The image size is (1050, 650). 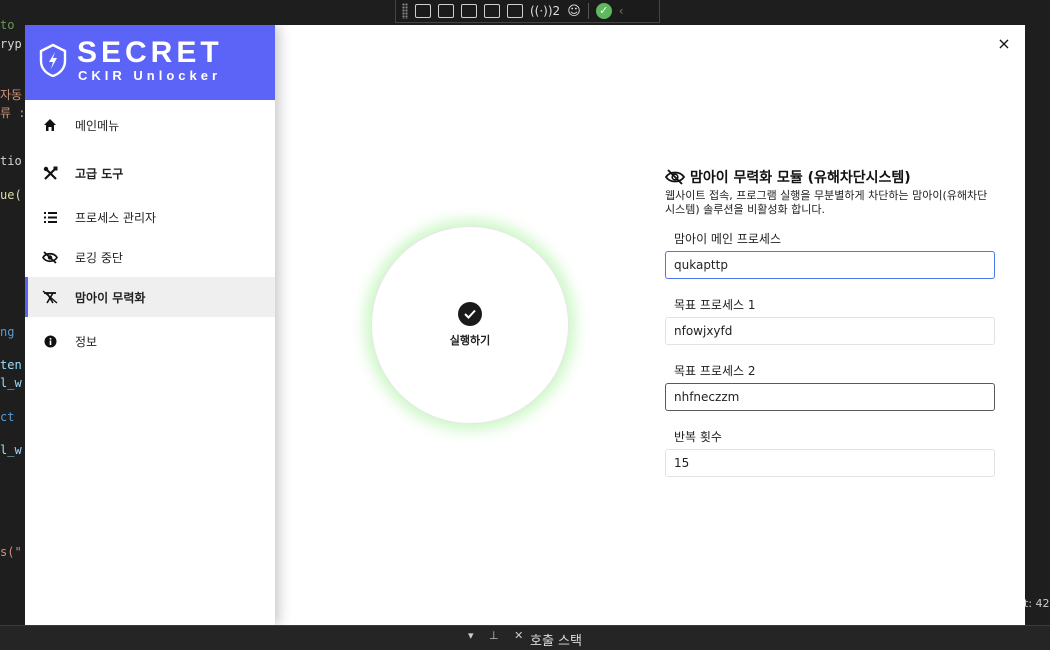 I want to click on code-line: ue(, so click(x=11, y=195).